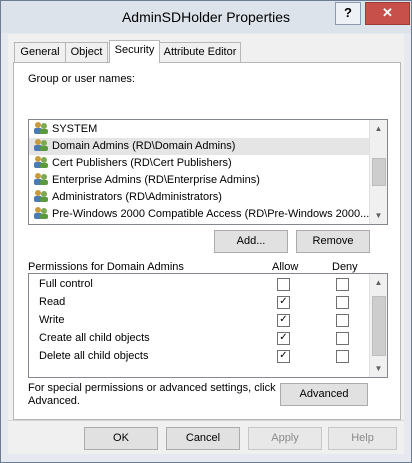 This screenshot has height=463, width=412. Describe the element at coordinates (199, 284) in the screenshot. I see `permission-row: Full control` at that location.